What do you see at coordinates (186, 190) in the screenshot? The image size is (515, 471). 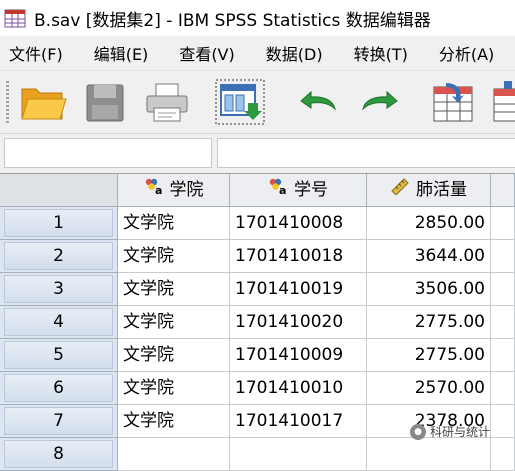 I see `column-label: 学院` at bounding box center [186, 190].